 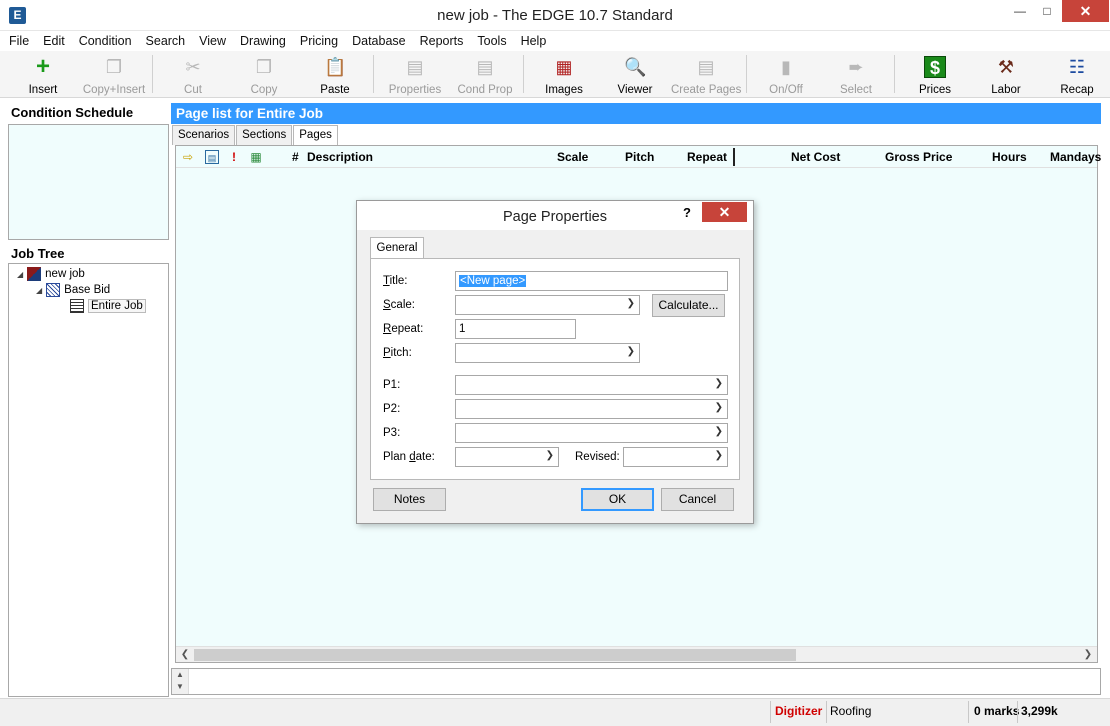 I want to click on column-pitch: Pitch, so click(x=639, y=157).